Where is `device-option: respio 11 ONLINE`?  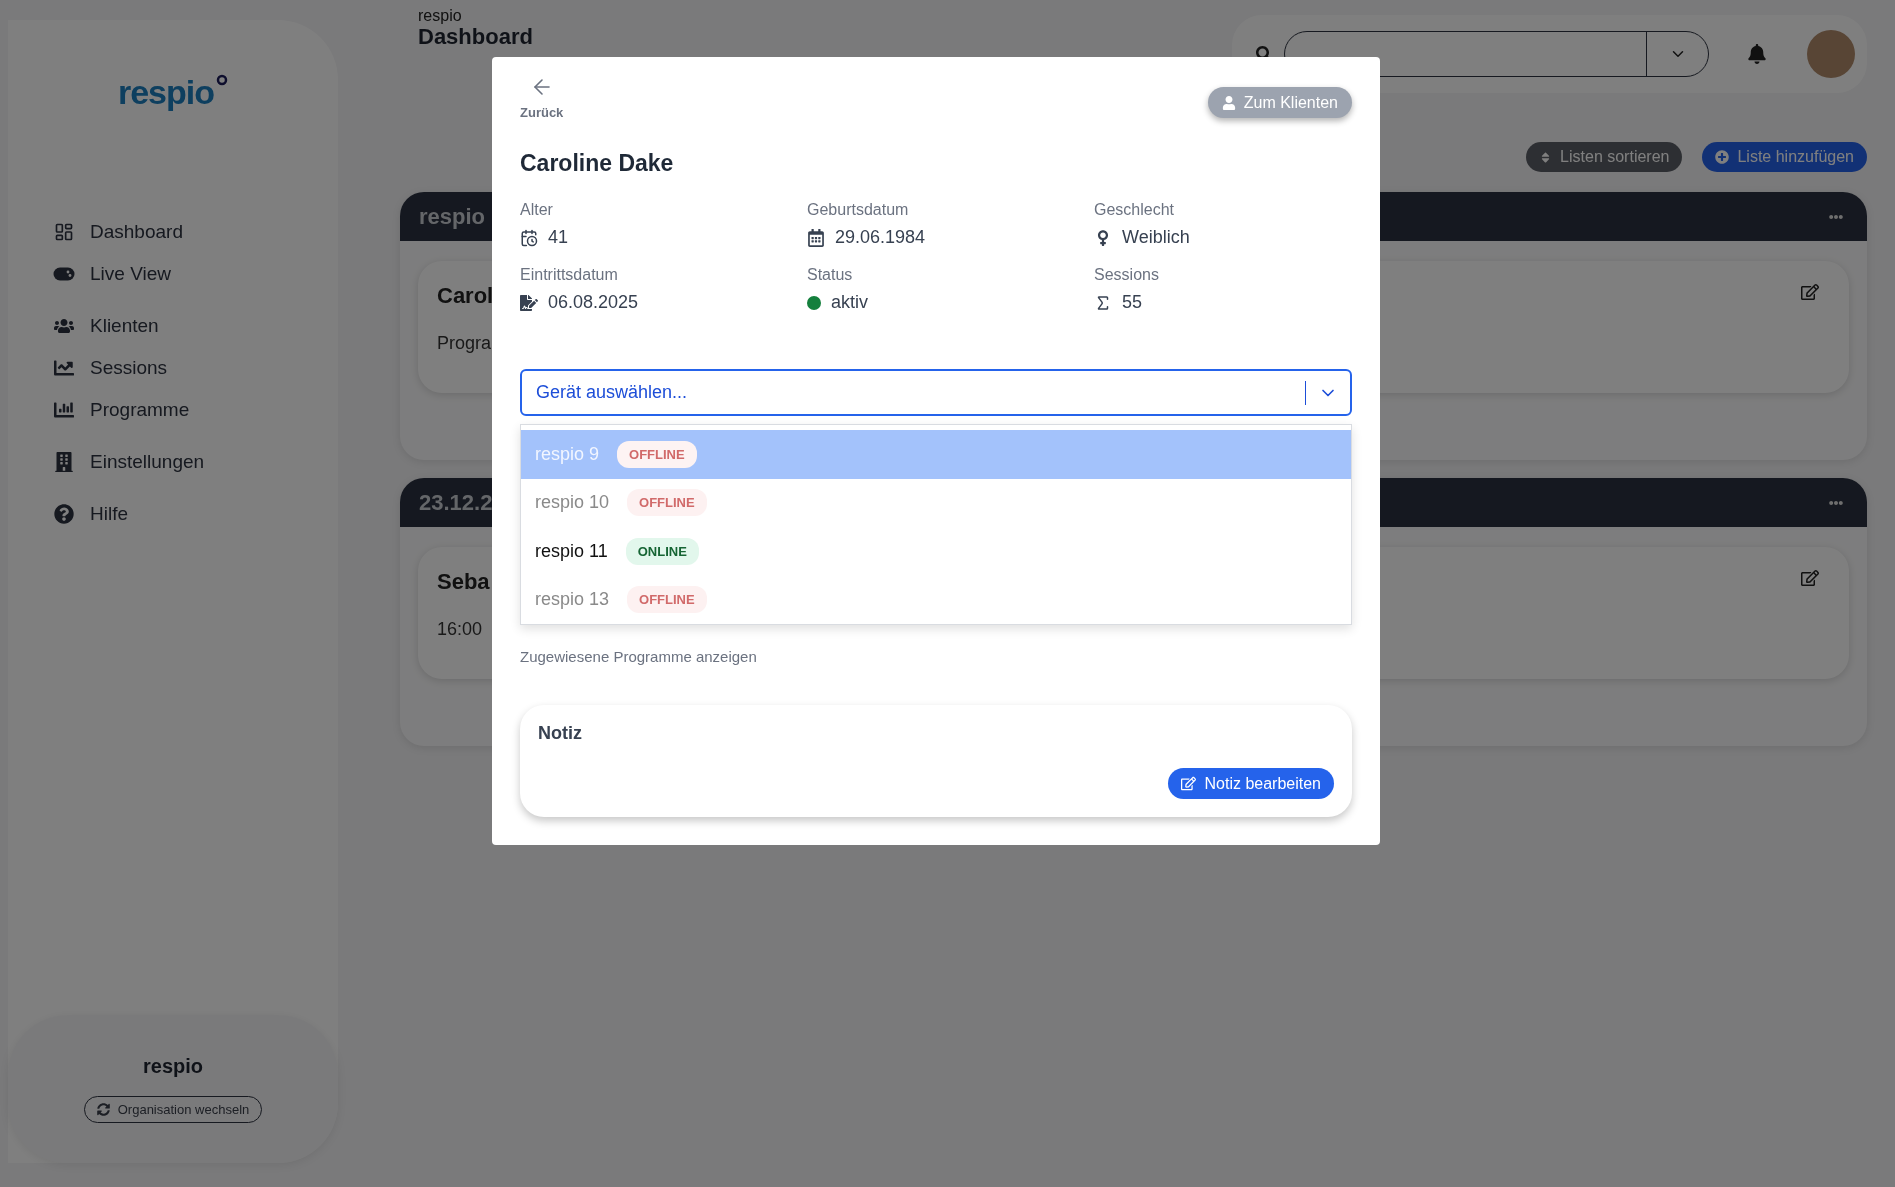
device-option: respio 11 ONLINE is located at coordinates (936, 551).